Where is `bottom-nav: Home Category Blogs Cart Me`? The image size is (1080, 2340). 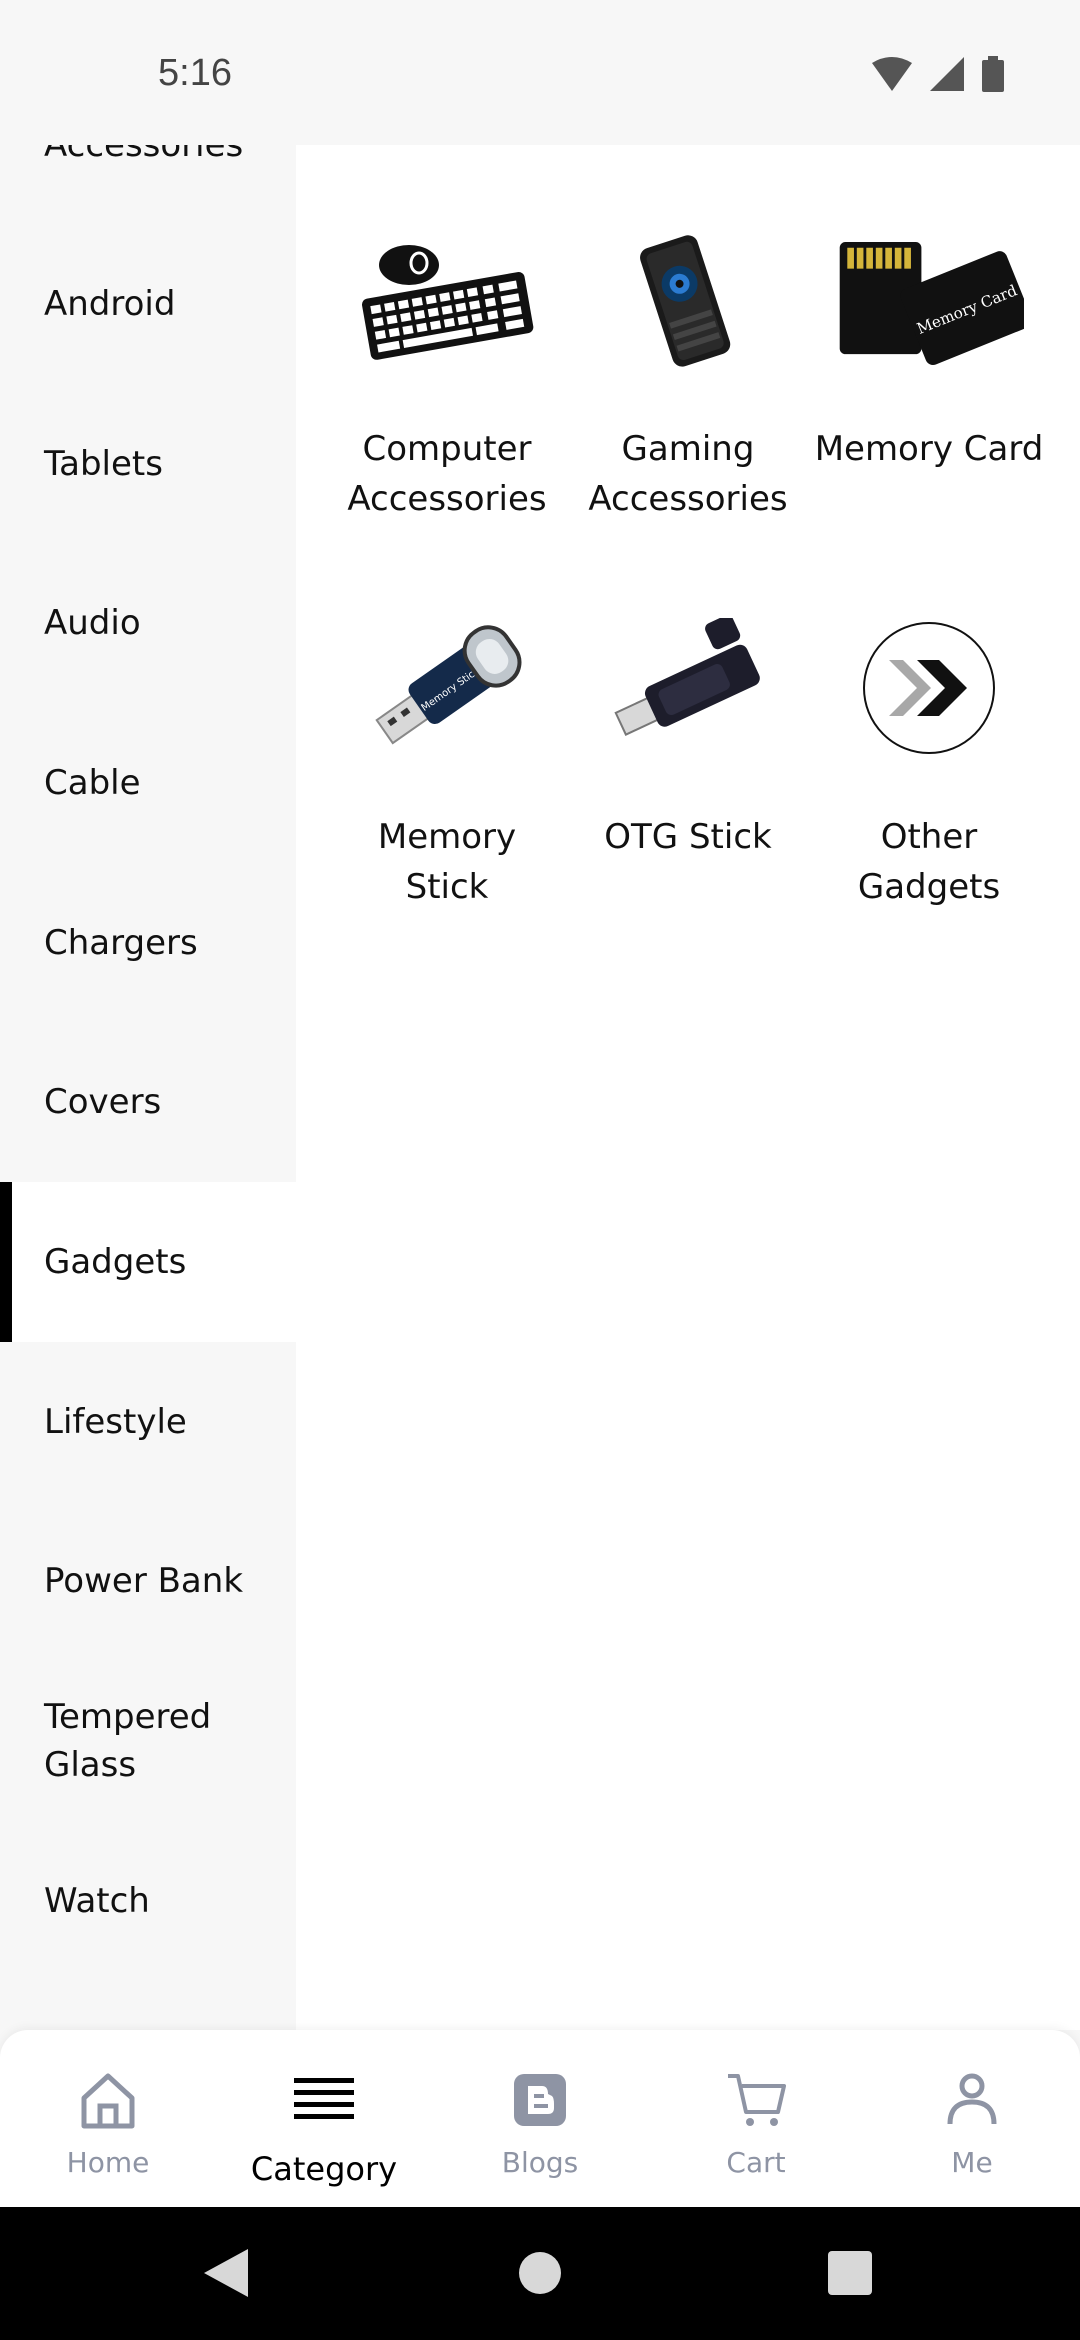 bottom-nav: Home Category Blogs Cart Me is located at coordinates (540, 2118).